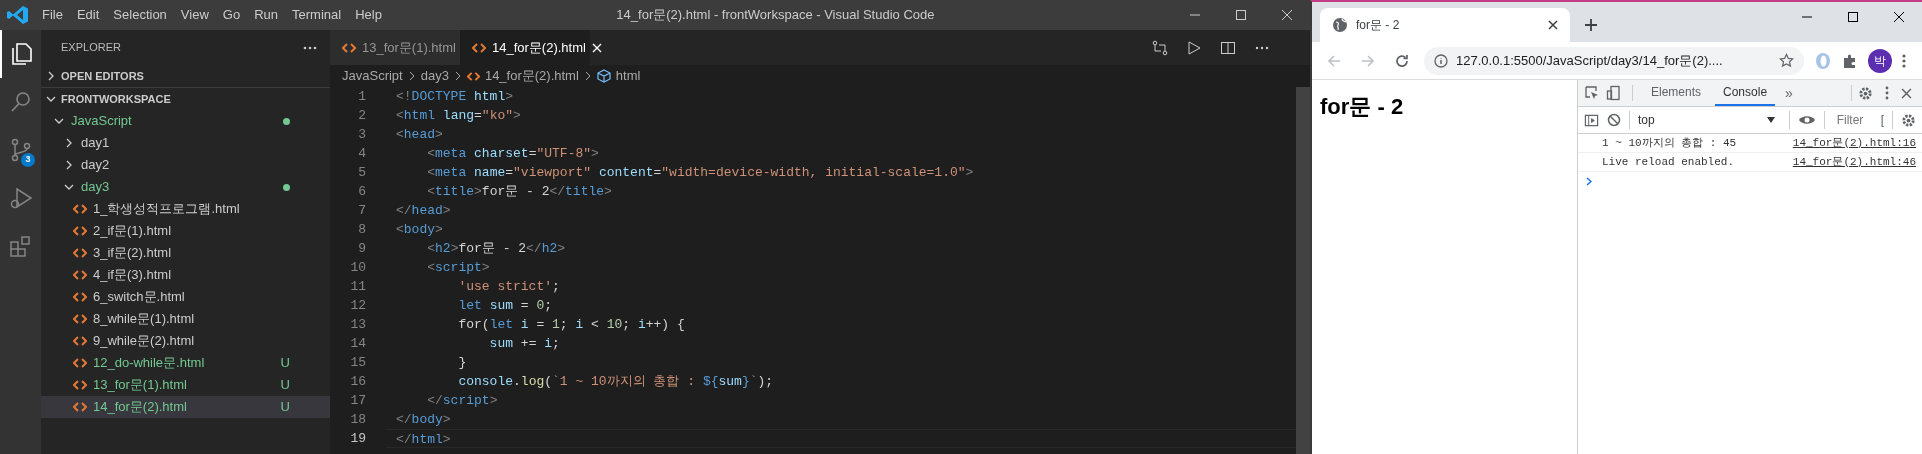  I want to click on more-tabs-button: », so click(1789, 93).